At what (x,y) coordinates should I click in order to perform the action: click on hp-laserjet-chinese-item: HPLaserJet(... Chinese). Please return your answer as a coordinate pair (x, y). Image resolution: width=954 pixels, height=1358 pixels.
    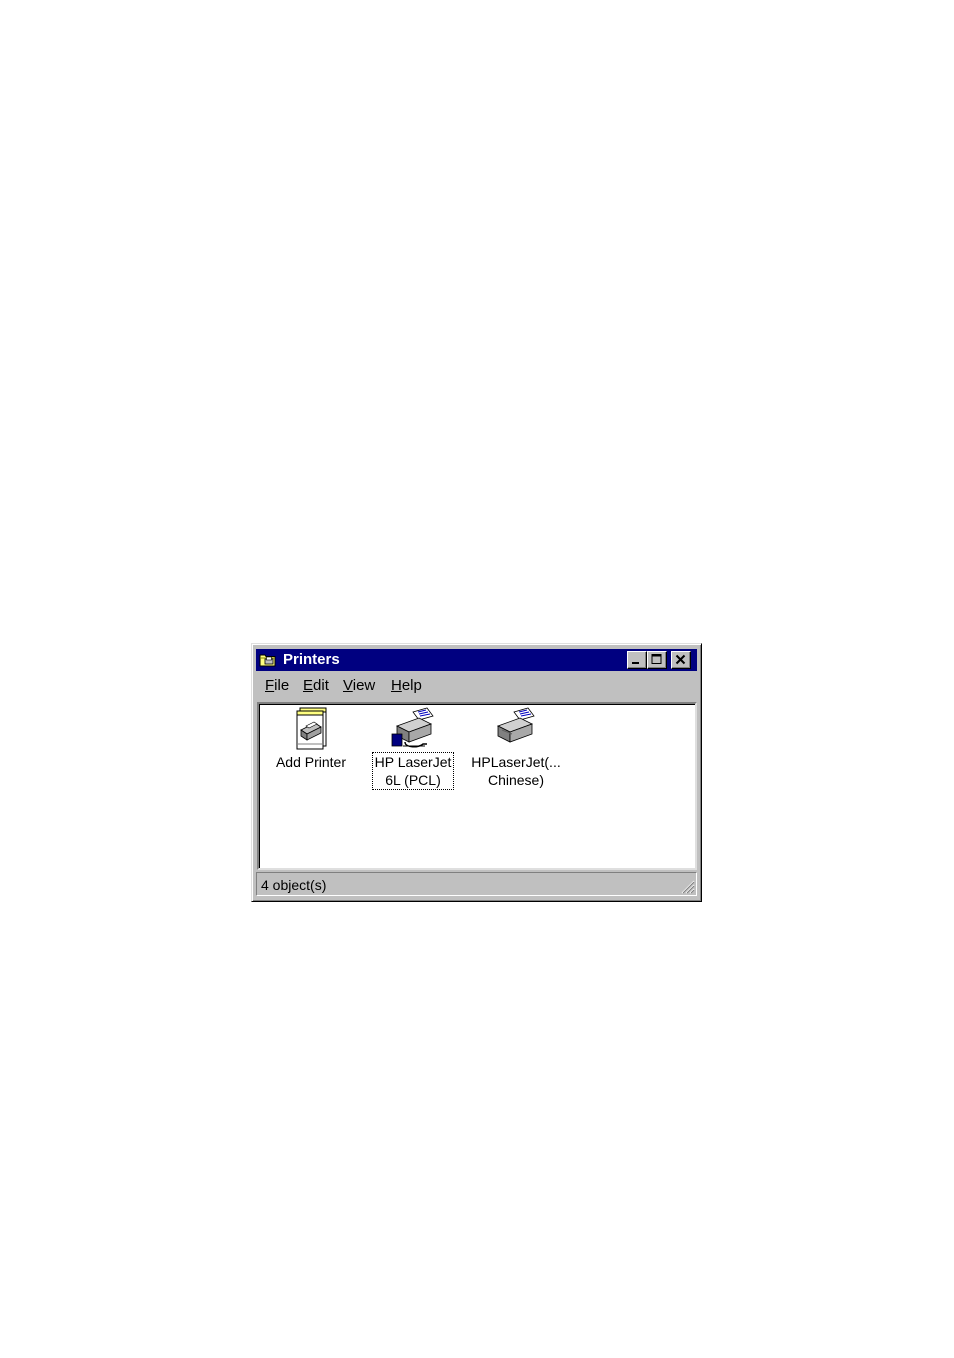
    Looking at the image, I should click on (516, 748).